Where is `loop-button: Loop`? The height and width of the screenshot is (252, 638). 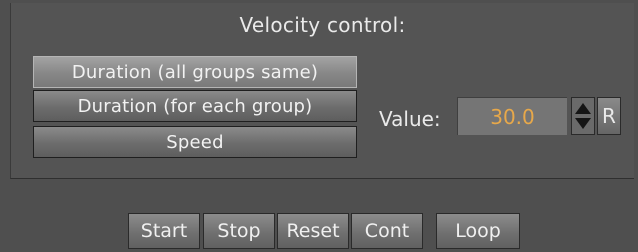
loop-button: Loop is located at coordinates (478, 231).